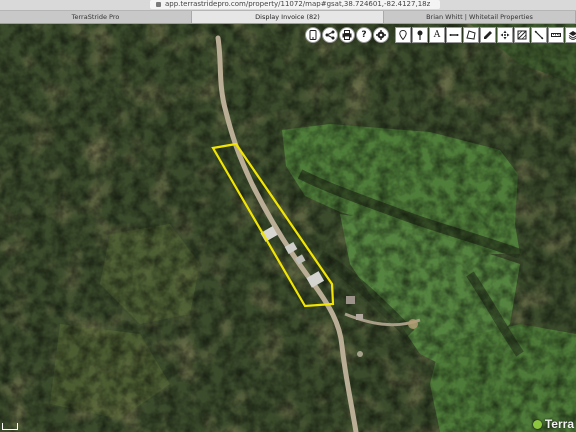 The height and width of the screenshot is (432, 576). Describe the element at coordinates (471, 35) in the screenshot. I see `polygon-icon` at that location.